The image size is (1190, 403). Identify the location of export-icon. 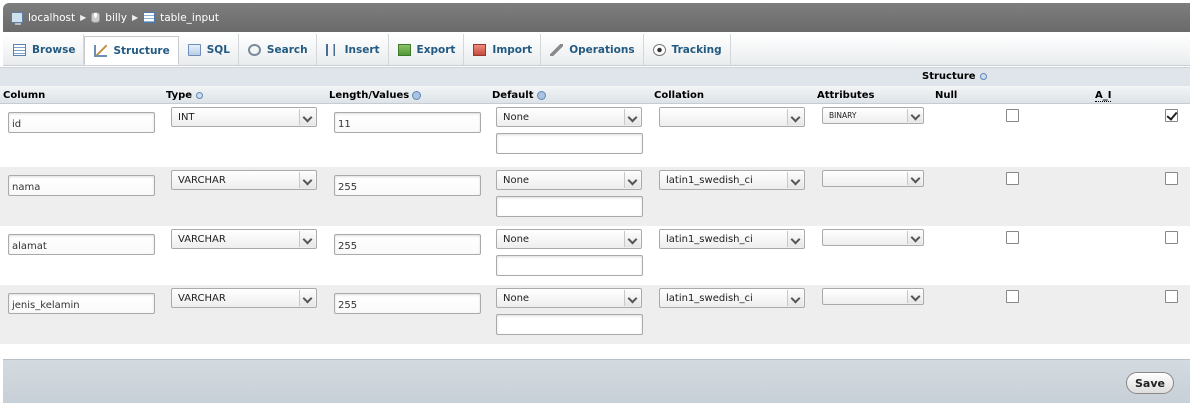
(404, 49).